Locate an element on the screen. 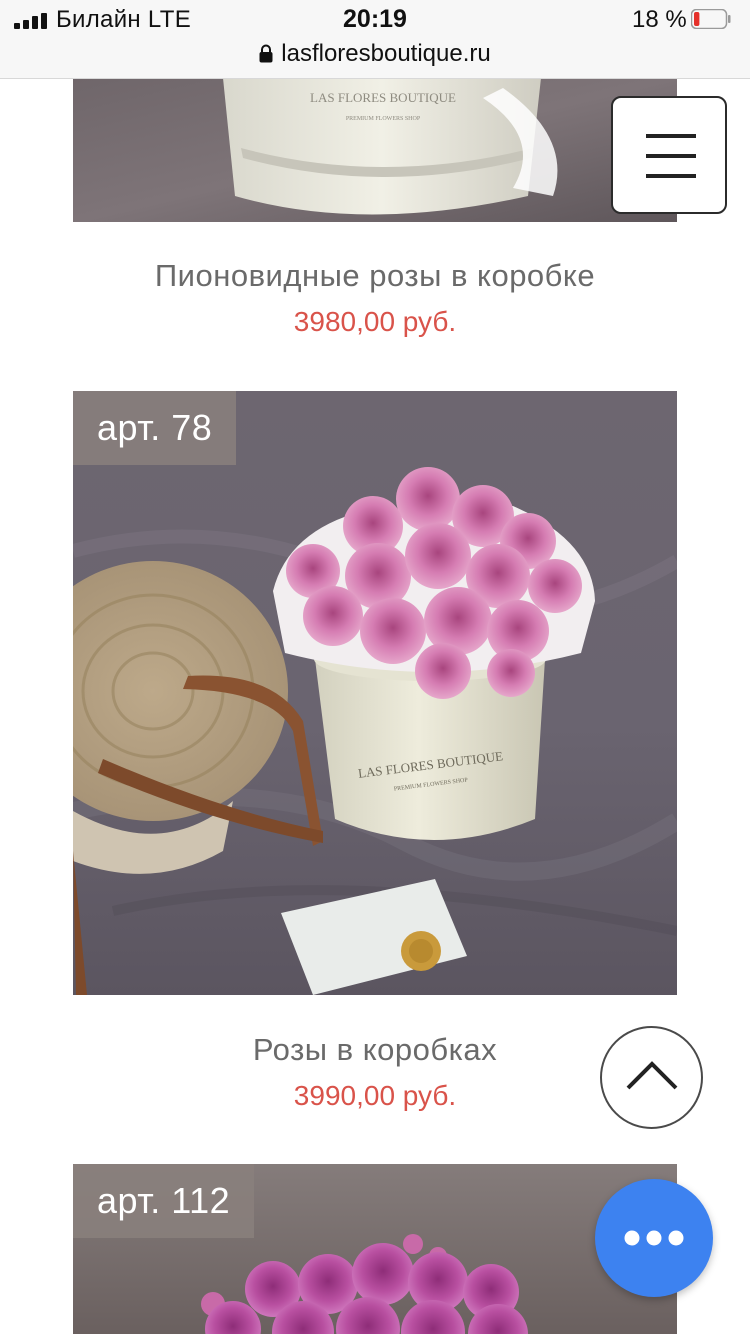  battery-icon is located at coordinates (711, 19).